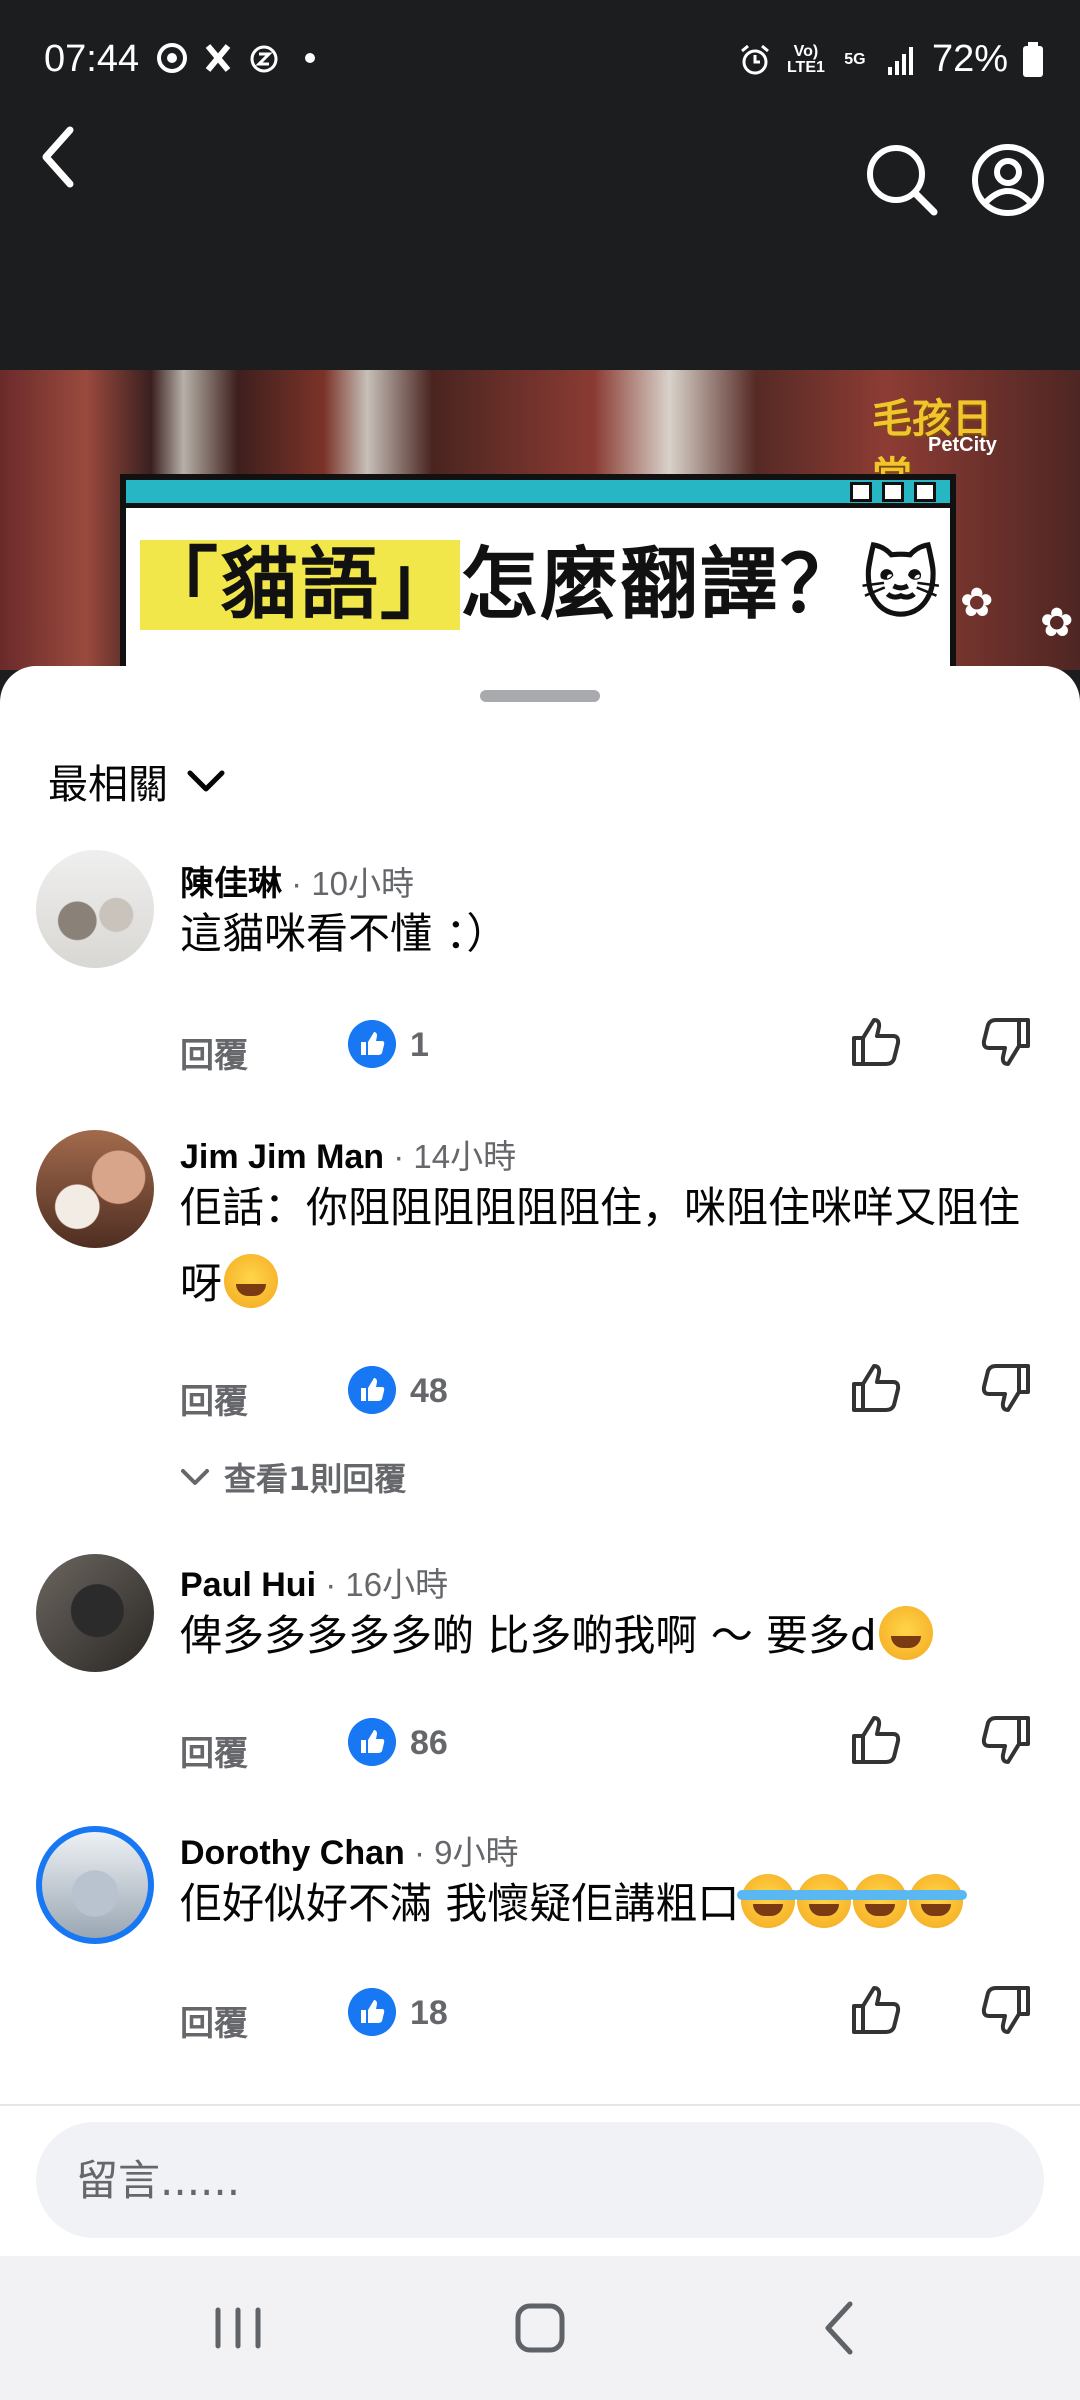 The image size is (1080, 2400). Describe the element at coordinates (429, 2013) in the screenshot. I see `like-count: 18` at that location.